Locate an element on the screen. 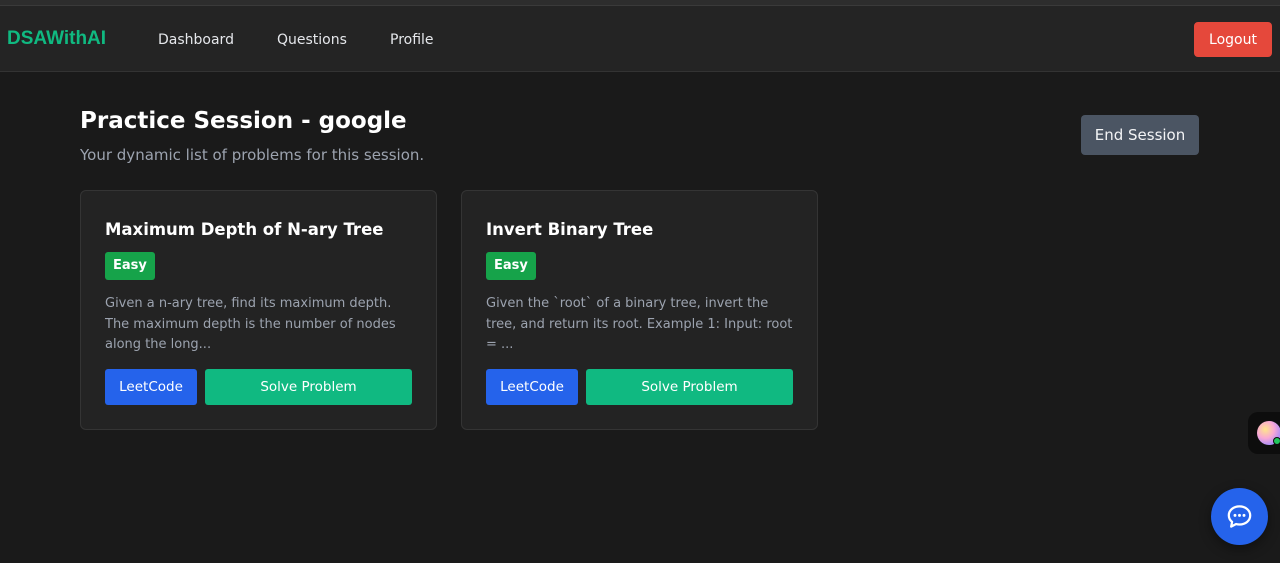  page-title: Practice Session - google is located at coordinates (243, 121).